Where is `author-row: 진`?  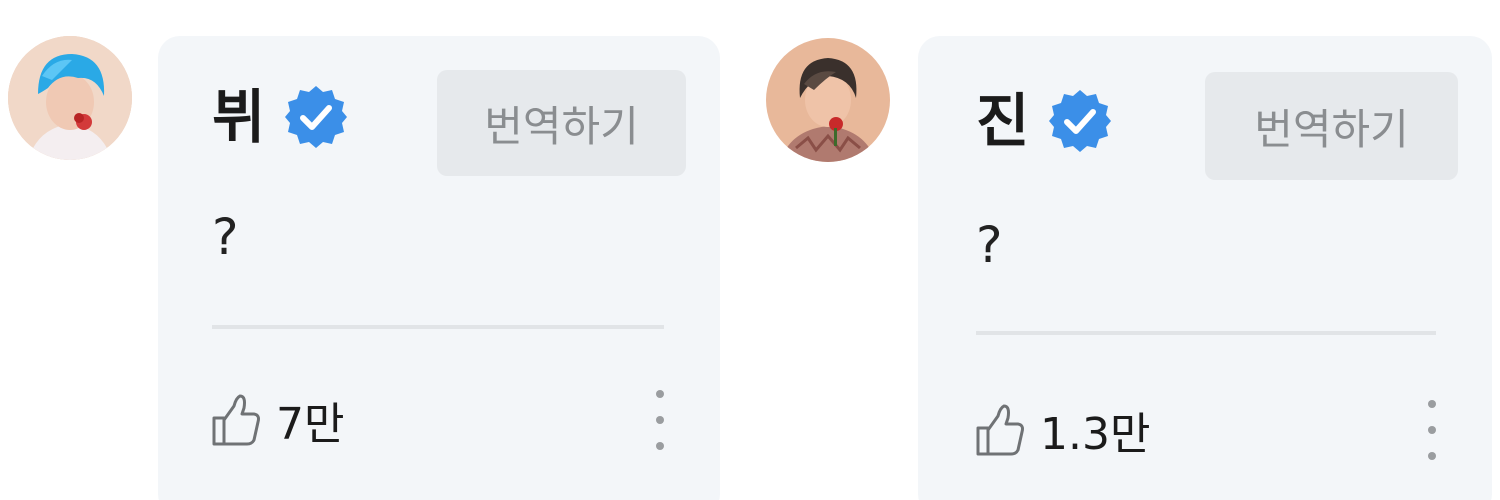
author-row: 진 is located at coordinates (1044, 121).